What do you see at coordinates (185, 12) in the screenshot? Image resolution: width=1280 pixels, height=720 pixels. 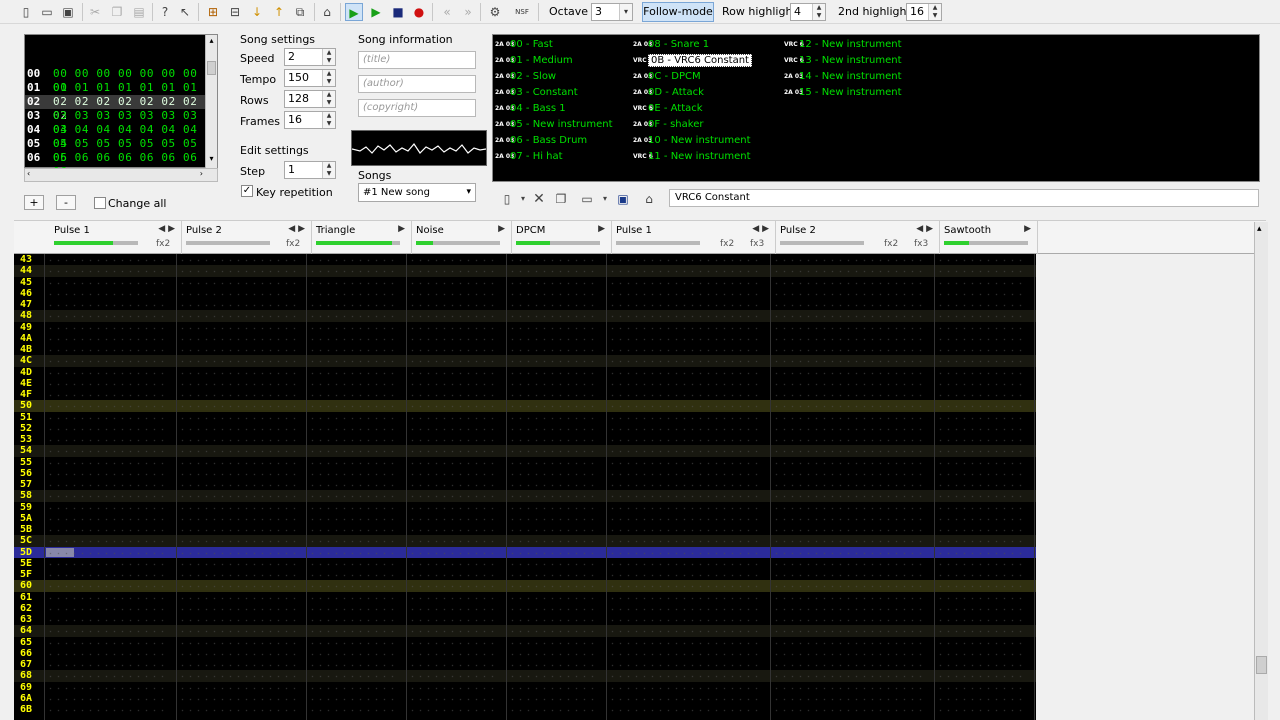 I see `context-help-icon: ↖` at bounding box center [185, 12].